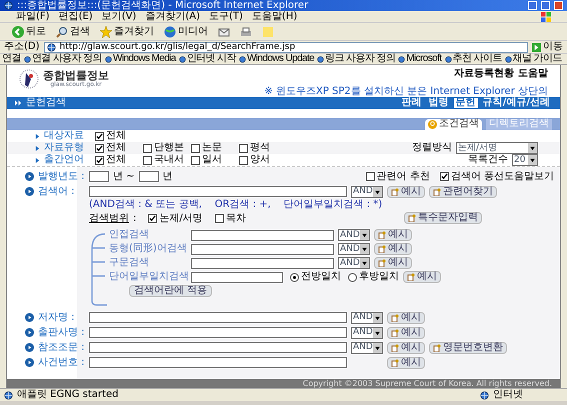 This screenshot has height=405, width=567. I want to click on windows-logo-icon, so click(546, 17).